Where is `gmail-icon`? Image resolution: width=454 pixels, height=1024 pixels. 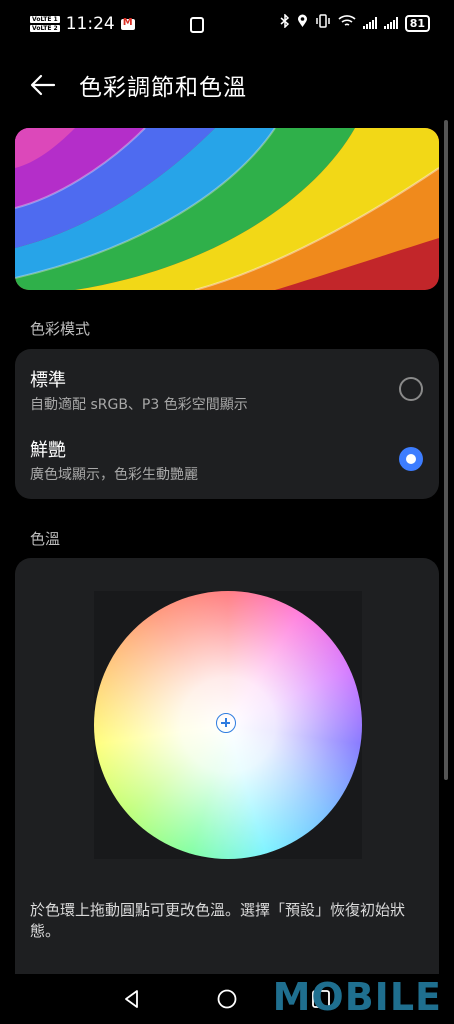 gmail-icon is located at coordinates (127, 23).